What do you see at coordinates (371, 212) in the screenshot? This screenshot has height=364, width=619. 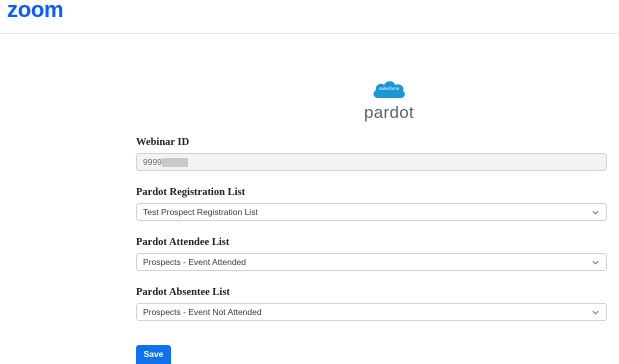 I see `registration-list-select: Test Prospect Registration List` at bounding box center [371, 212].